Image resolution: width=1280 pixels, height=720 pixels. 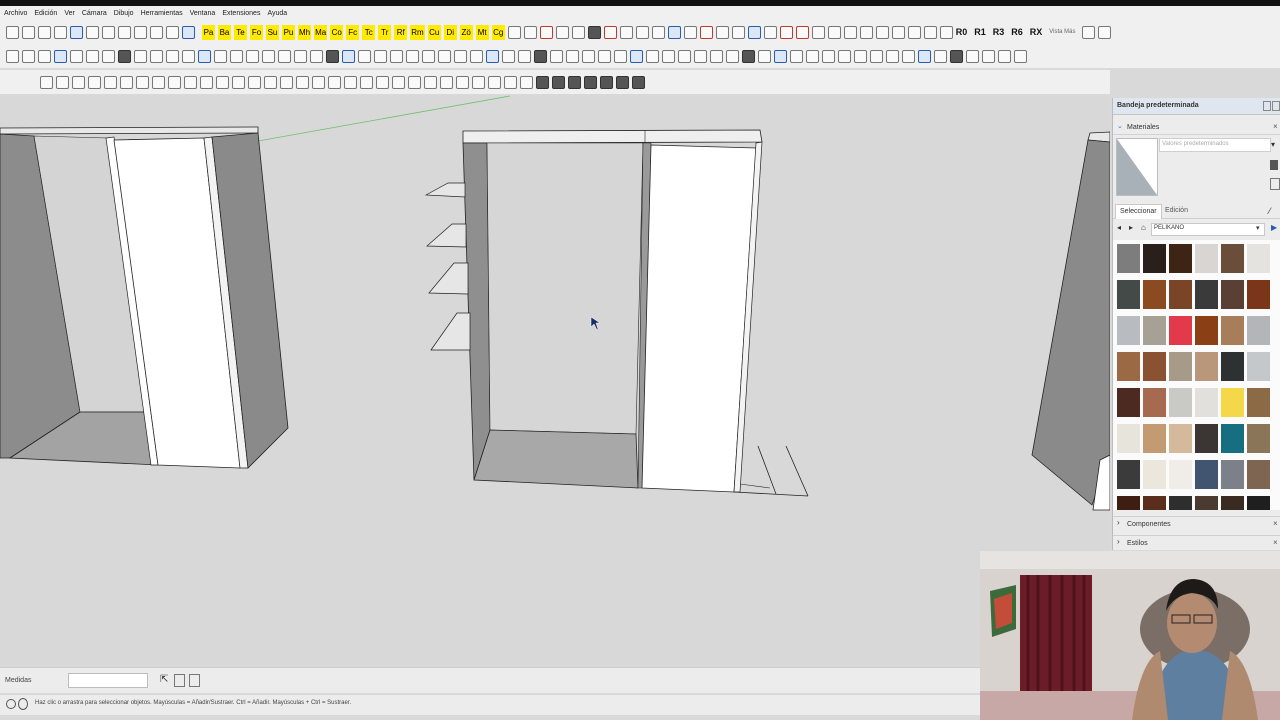 I want to click on menu-item-5: Herramientas, so click(x=162, y=13).